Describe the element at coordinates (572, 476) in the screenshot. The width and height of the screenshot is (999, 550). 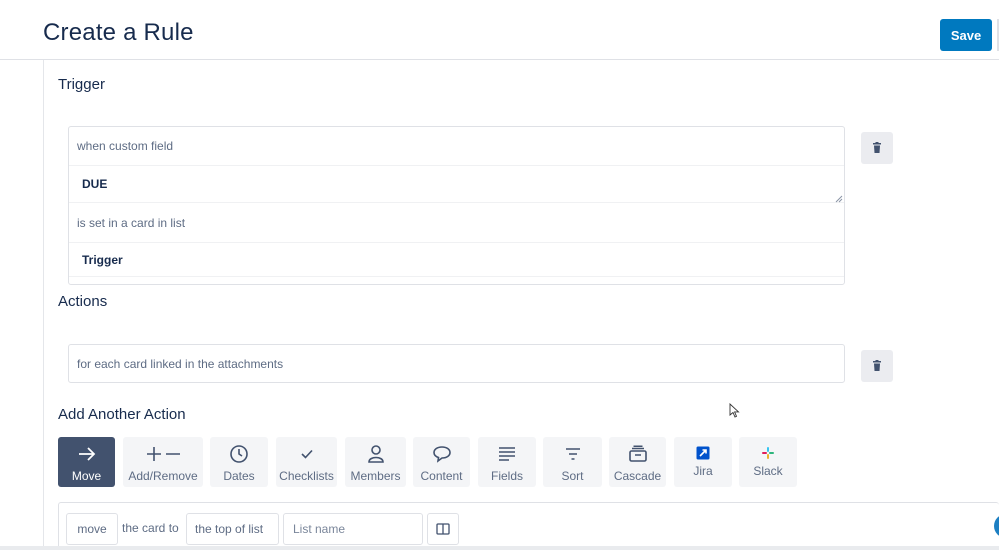
I see `category-label: Sort` at that location.